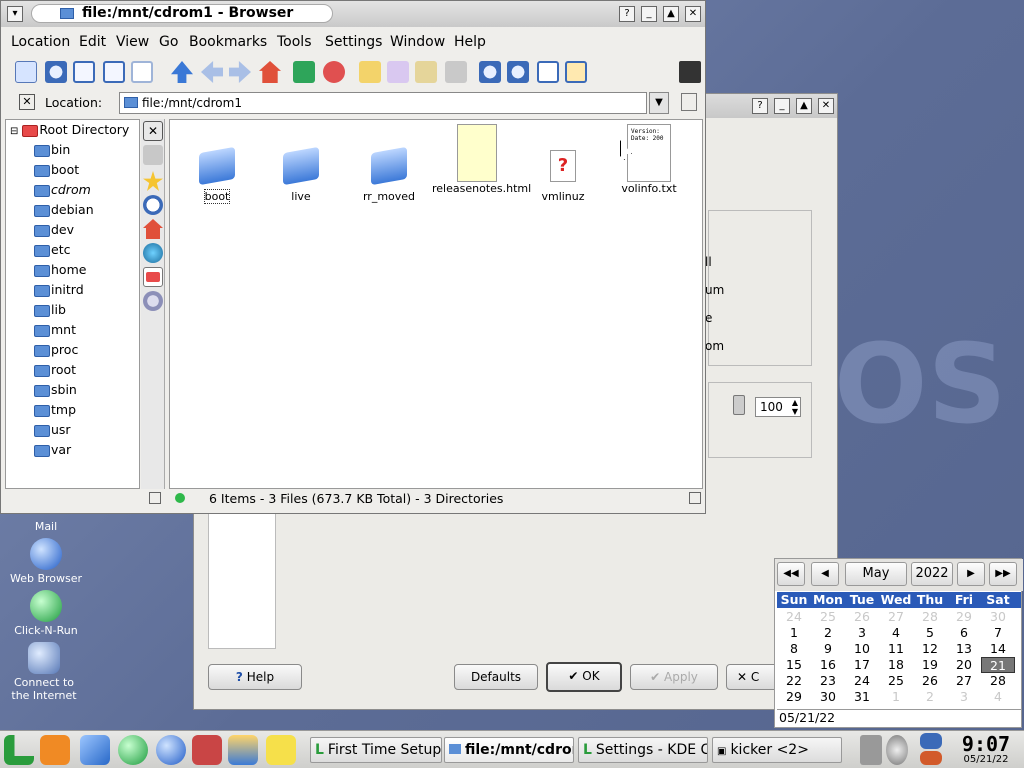 The height and width of the screenshot is (768, 1024). Describe the element at coordinates (964, 649) in the screenshot. I see `calendar-day: 13` at that location.